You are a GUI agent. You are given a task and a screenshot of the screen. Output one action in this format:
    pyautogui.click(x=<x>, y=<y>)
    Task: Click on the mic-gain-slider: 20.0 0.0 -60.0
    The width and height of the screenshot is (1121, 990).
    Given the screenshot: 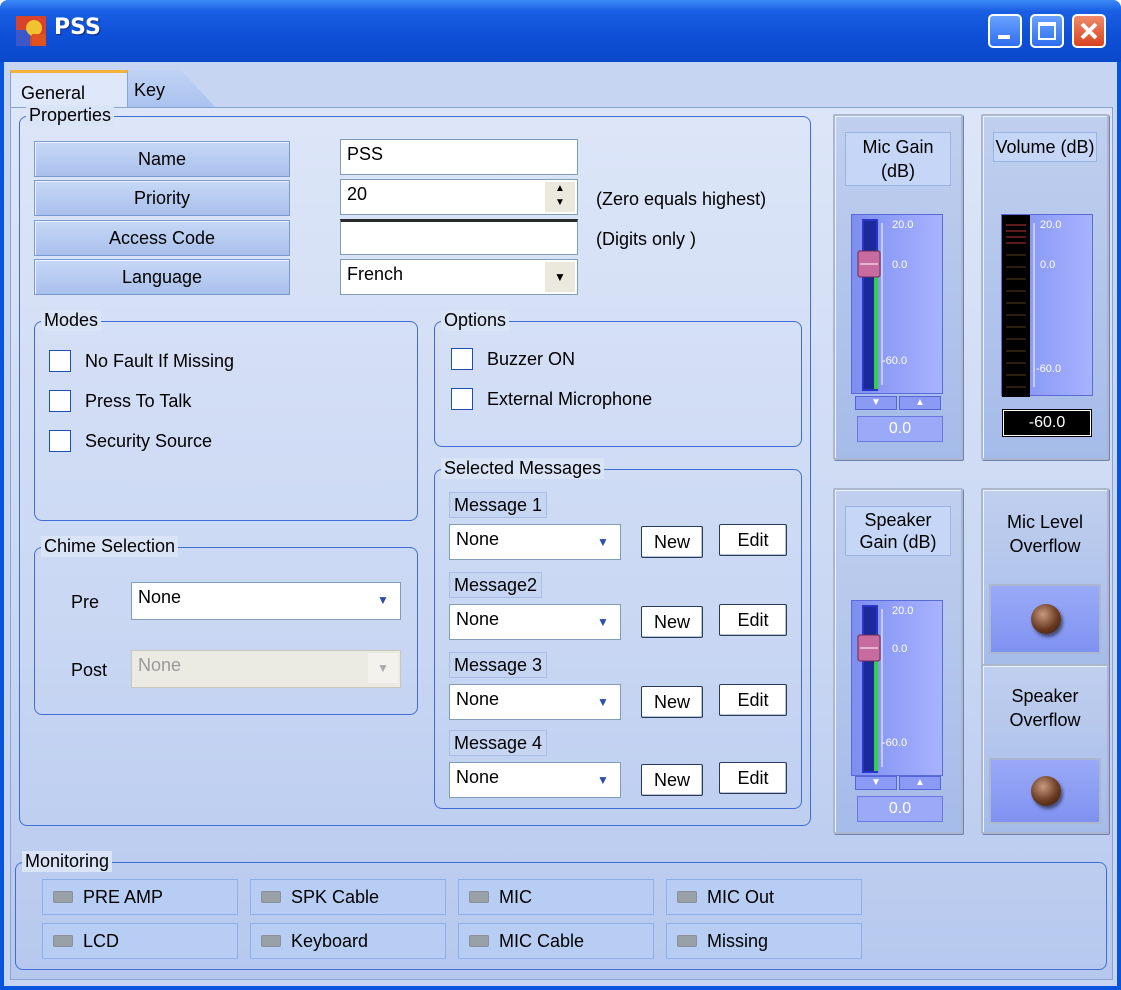 What is the action you would take?
    pyautogui.click(x=897, y=304)
    